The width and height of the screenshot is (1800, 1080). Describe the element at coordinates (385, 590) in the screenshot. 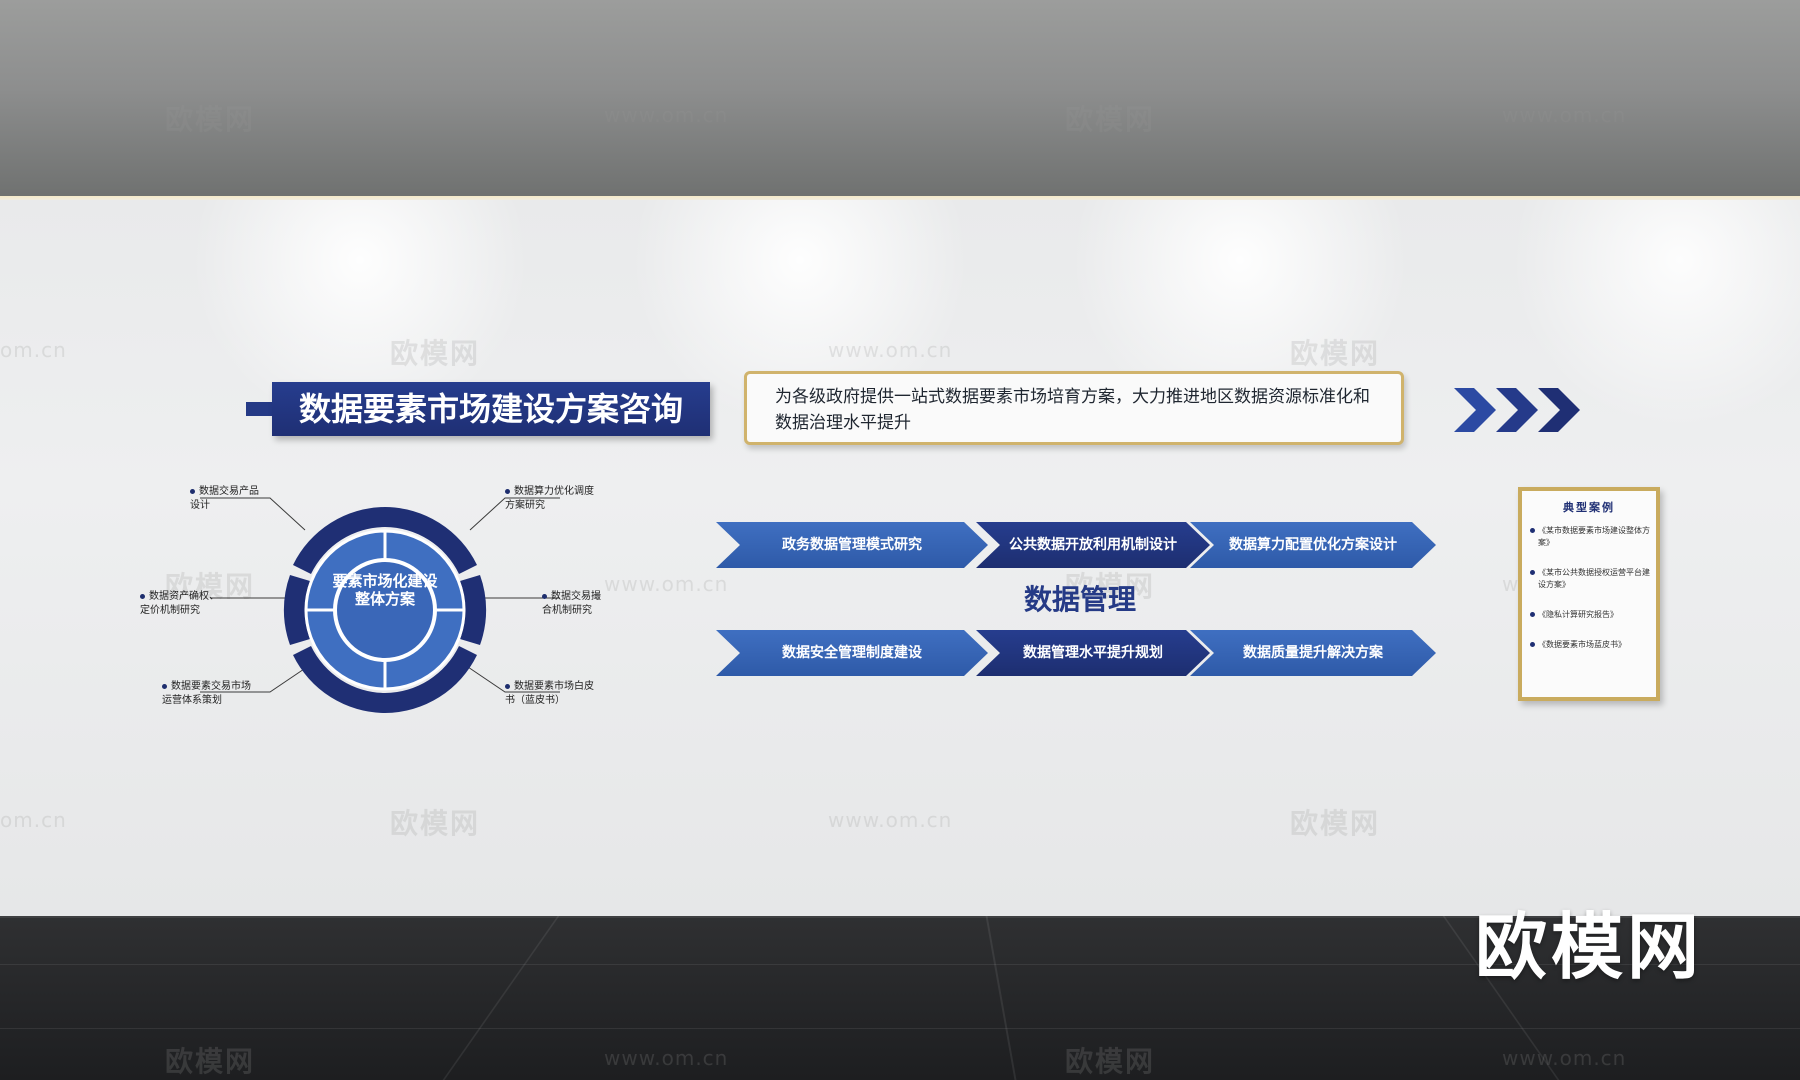

I see `circle-center-label: 要素市场化建设整体方案` at that location.